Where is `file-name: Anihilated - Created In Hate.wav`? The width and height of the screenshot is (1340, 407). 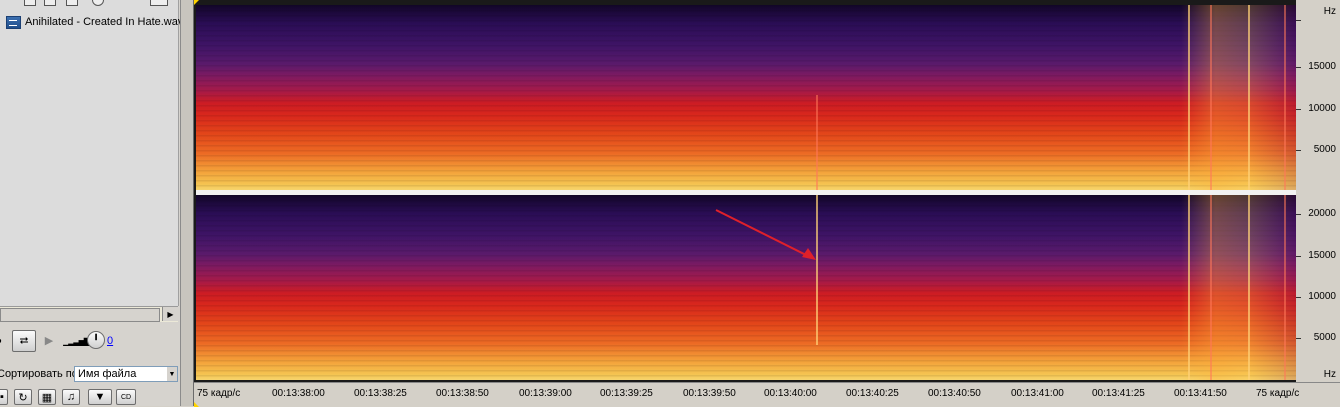 file-name: Anihilated - Created In Hate.wav is located at coordinates (104, 22).